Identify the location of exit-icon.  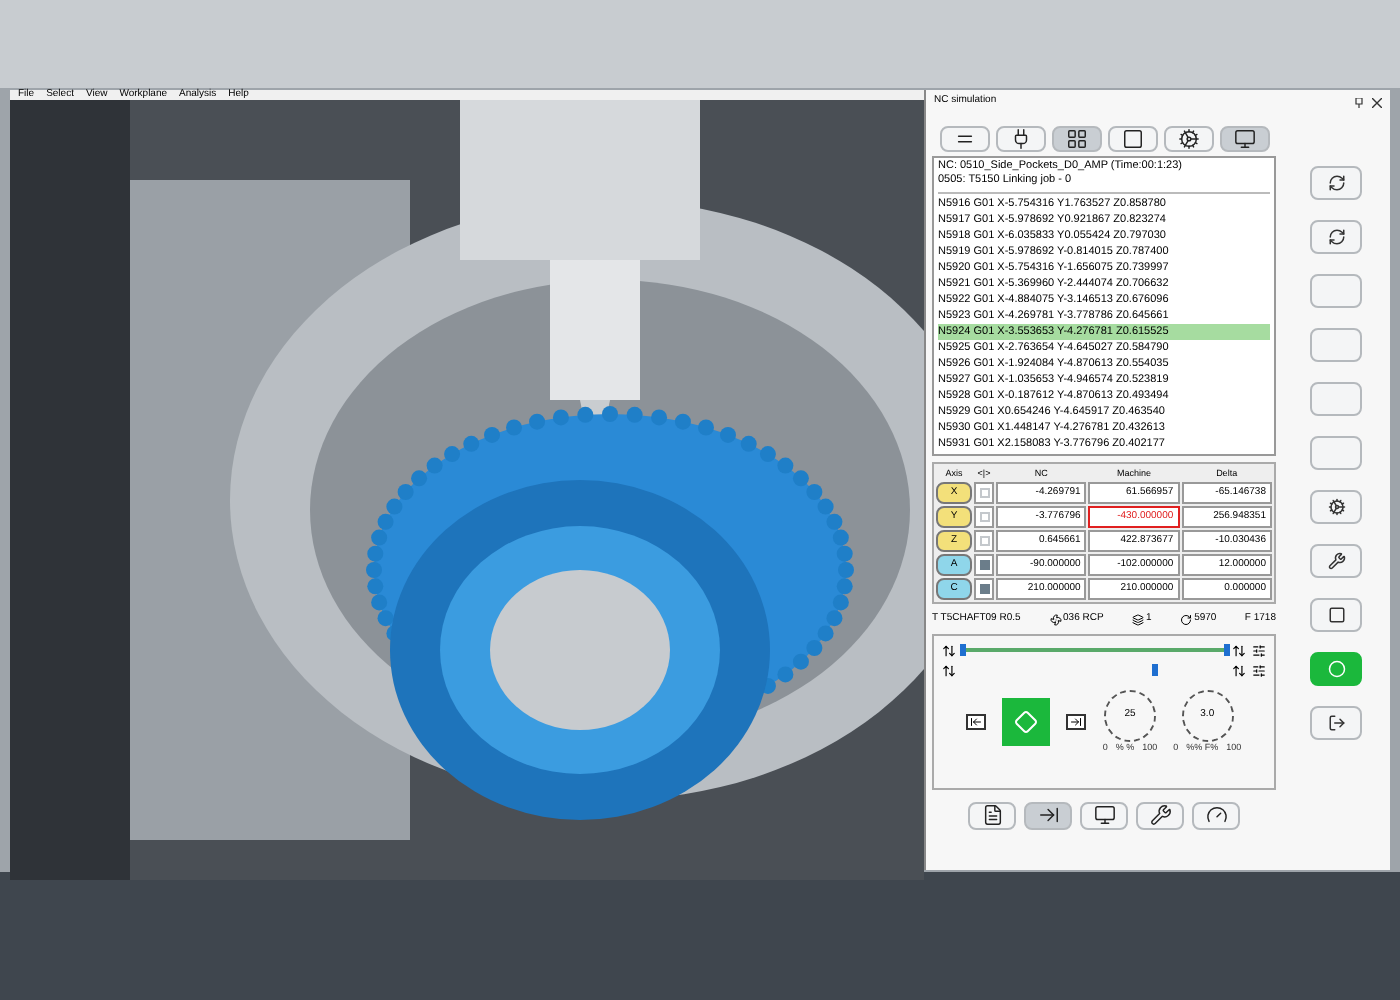
(1336, 723).